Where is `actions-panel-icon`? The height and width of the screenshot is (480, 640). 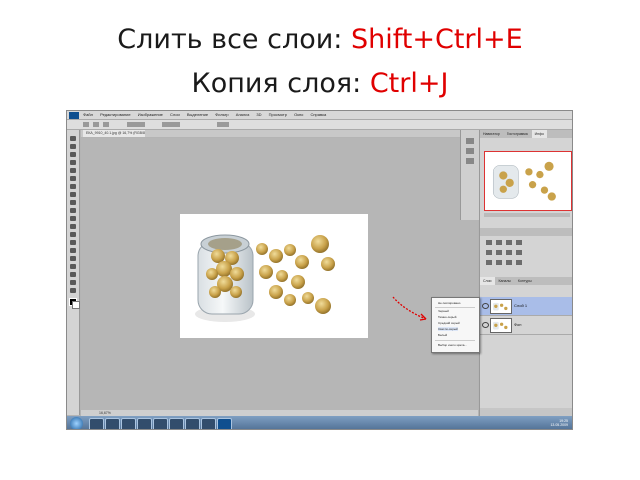 actions-panel-icon is located at coordinates (470, 151).